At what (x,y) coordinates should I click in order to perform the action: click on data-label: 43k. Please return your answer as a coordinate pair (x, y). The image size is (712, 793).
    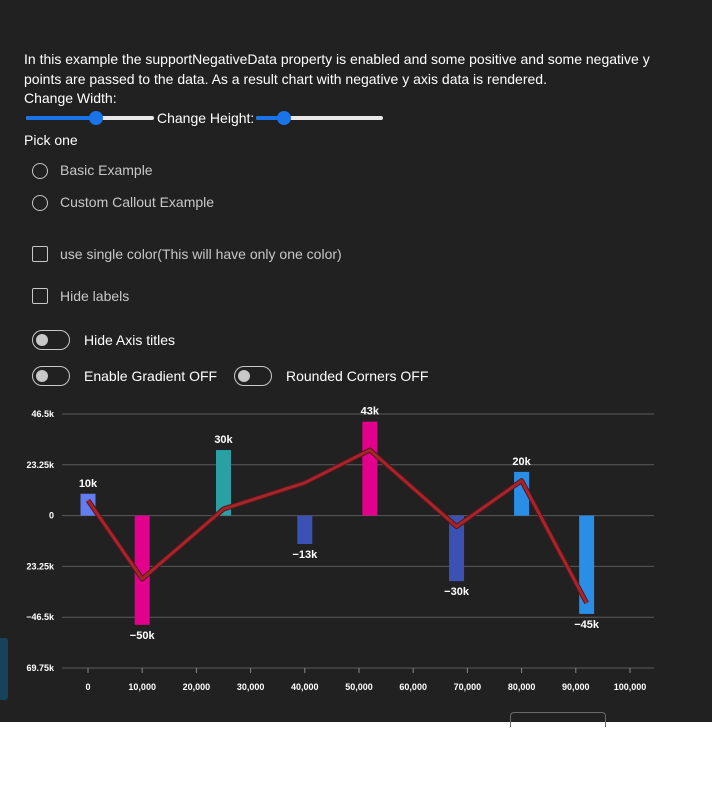
    Looking at the image, I should click on (370, 412).